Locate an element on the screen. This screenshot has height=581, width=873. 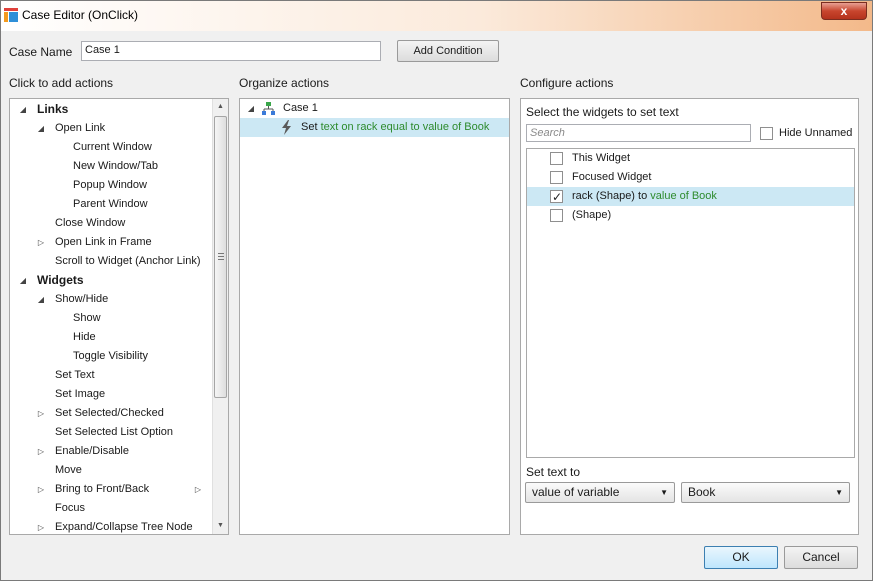
case-name-input: Case 1 is located at coordinates (231, 51).